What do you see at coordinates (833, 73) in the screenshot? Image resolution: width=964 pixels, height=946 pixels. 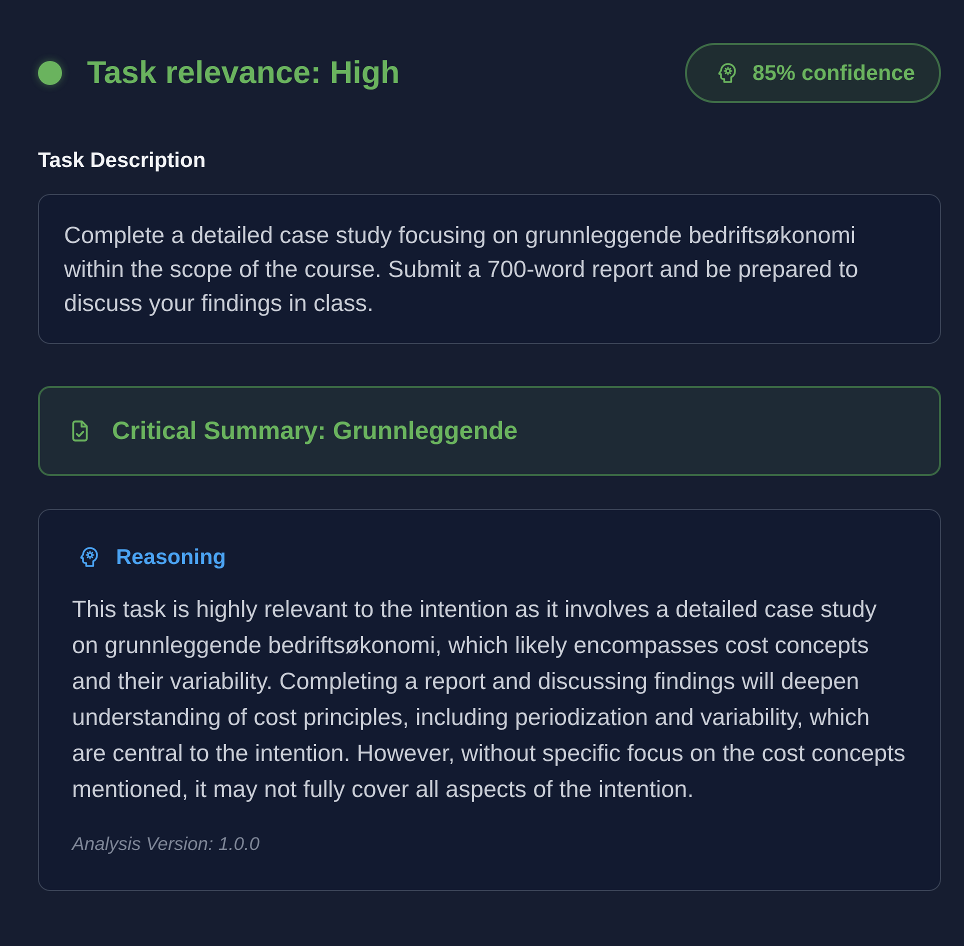 I see `confidence-label: 85% confidence` at bounding box center [833, 73].